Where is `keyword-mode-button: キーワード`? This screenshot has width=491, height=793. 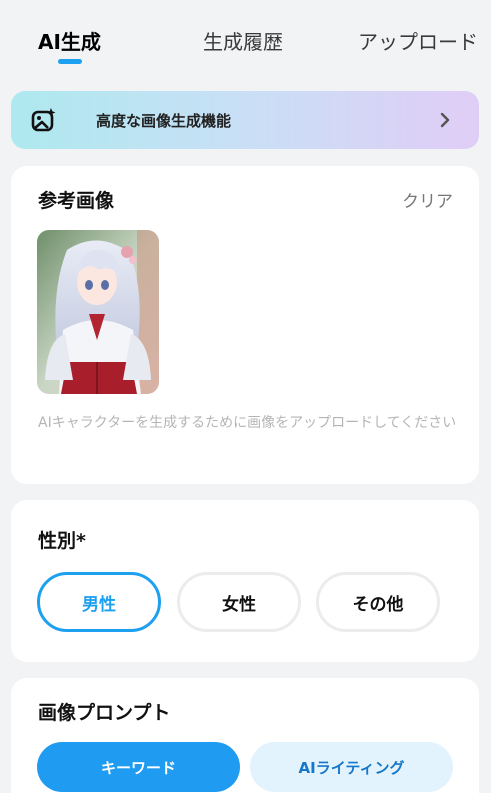
keyword-mode-button: キーワード is located at coordinates (138, 767).